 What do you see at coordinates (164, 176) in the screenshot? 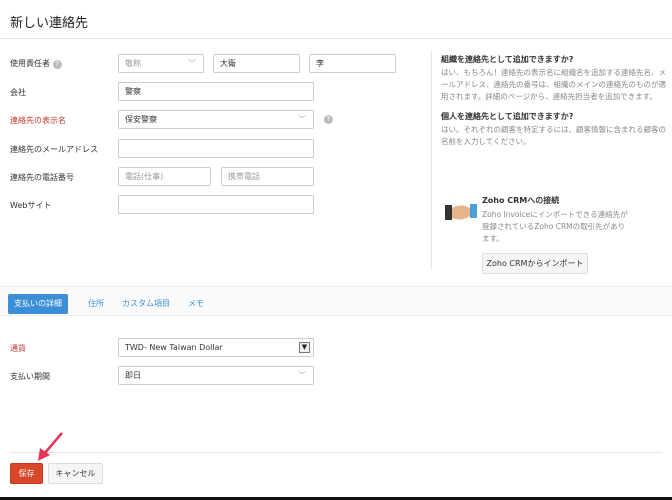
I see `work-phone-input: 電話(仕事)` at bounding box center [164, 176].